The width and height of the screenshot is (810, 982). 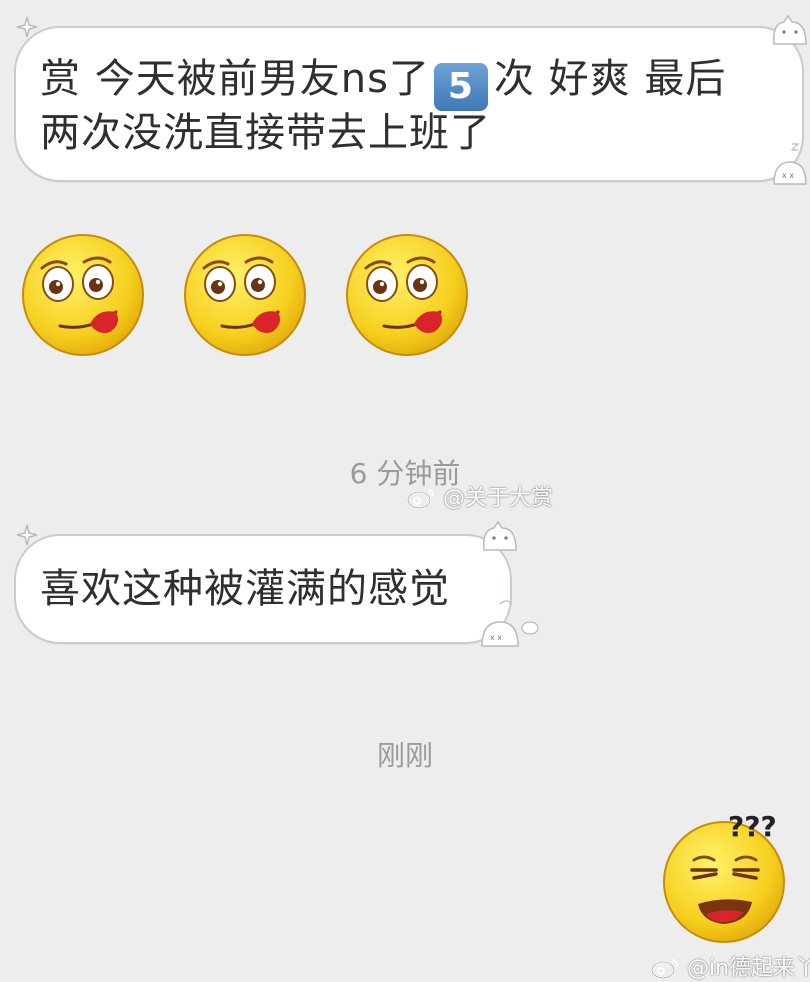 What do you see at coordinates (724, 876) in the screenshot?
I see `squint-grin-question-icon: ???` at bounding box center [724, 876].